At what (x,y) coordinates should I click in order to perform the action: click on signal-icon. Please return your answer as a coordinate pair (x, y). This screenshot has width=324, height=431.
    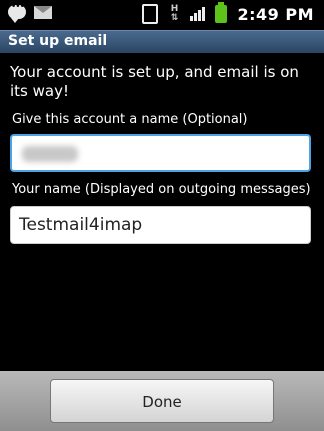
    Looking at the image, I should click on (198, 14).